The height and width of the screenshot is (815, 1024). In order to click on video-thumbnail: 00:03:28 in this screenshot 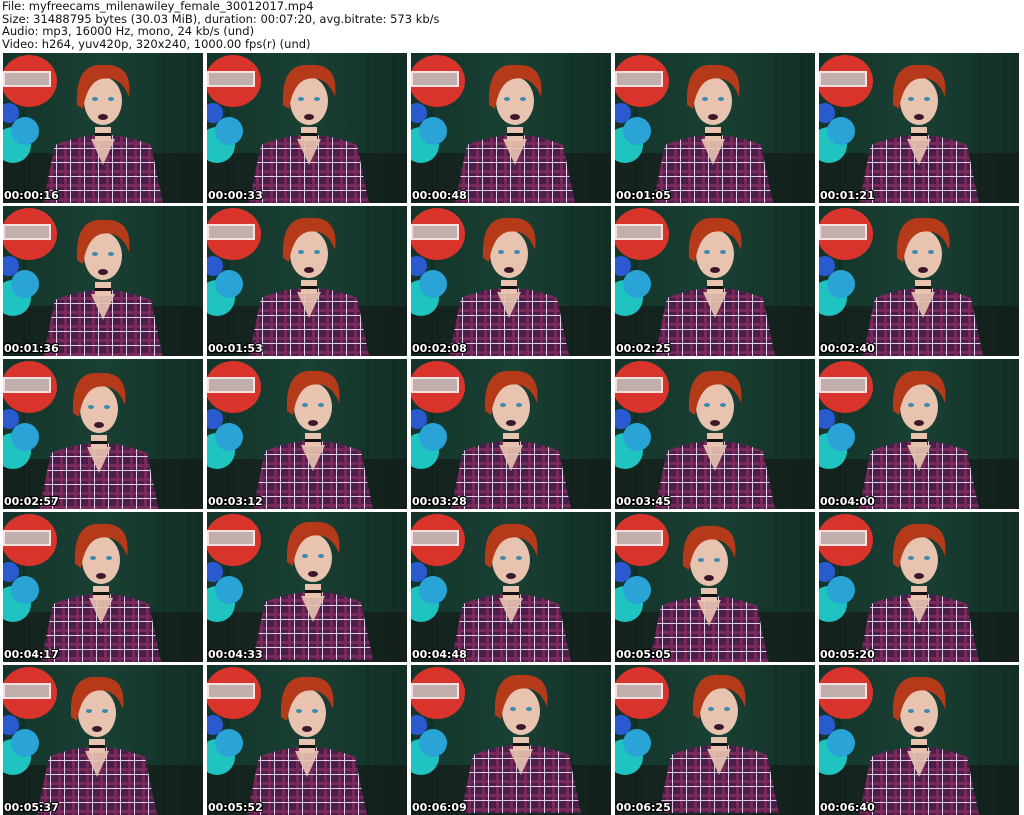, I will do `click(511, 434)`.